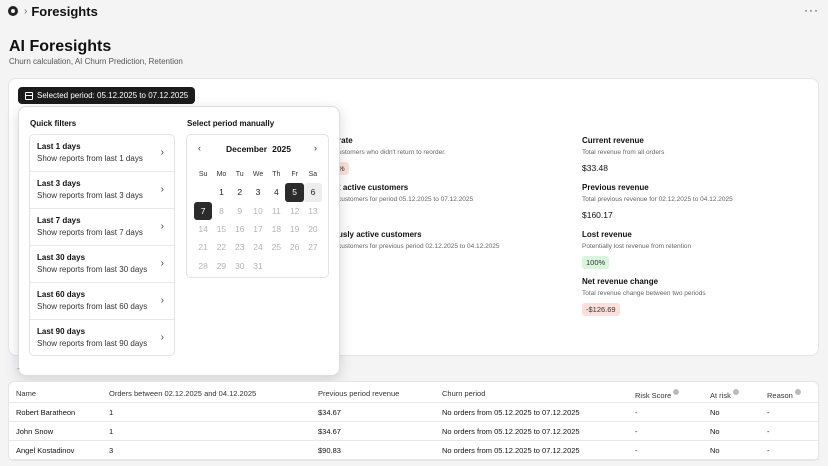 The width and height of the screenshot is (828, 466). Describe the element at coordinates (183, 393) in the screenshot. I see `column-header: Orders between 02.12.2025 and 04.12.2025` at that location.